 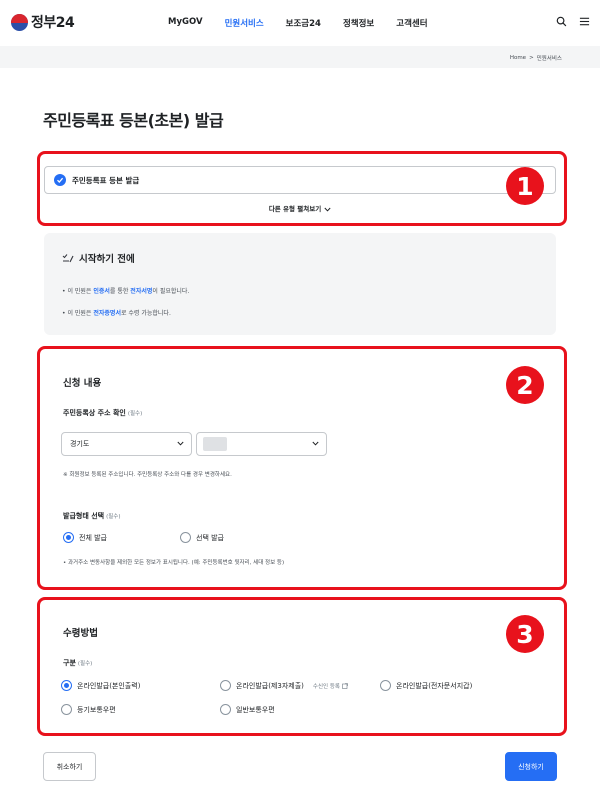 I want to click on page-title: 주민등록표 등본(초본) 발급, so click(x=133, y=120).